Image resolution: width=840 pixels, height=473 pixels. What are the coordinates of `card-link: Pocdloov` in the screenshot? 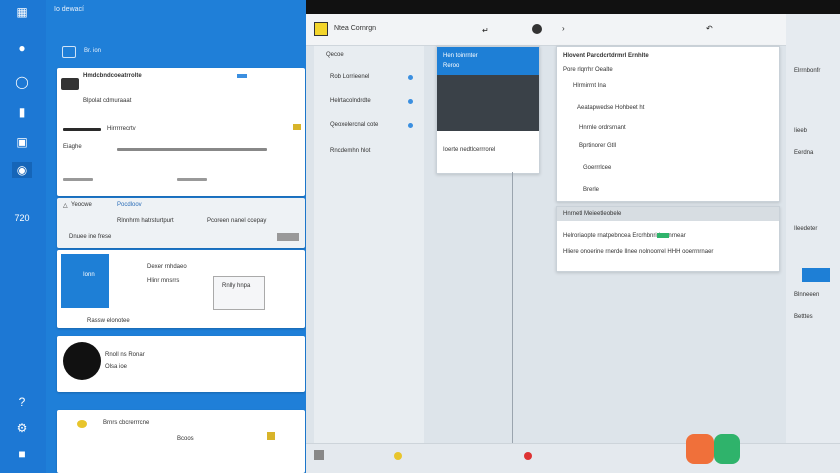 It's located at (129, 205).